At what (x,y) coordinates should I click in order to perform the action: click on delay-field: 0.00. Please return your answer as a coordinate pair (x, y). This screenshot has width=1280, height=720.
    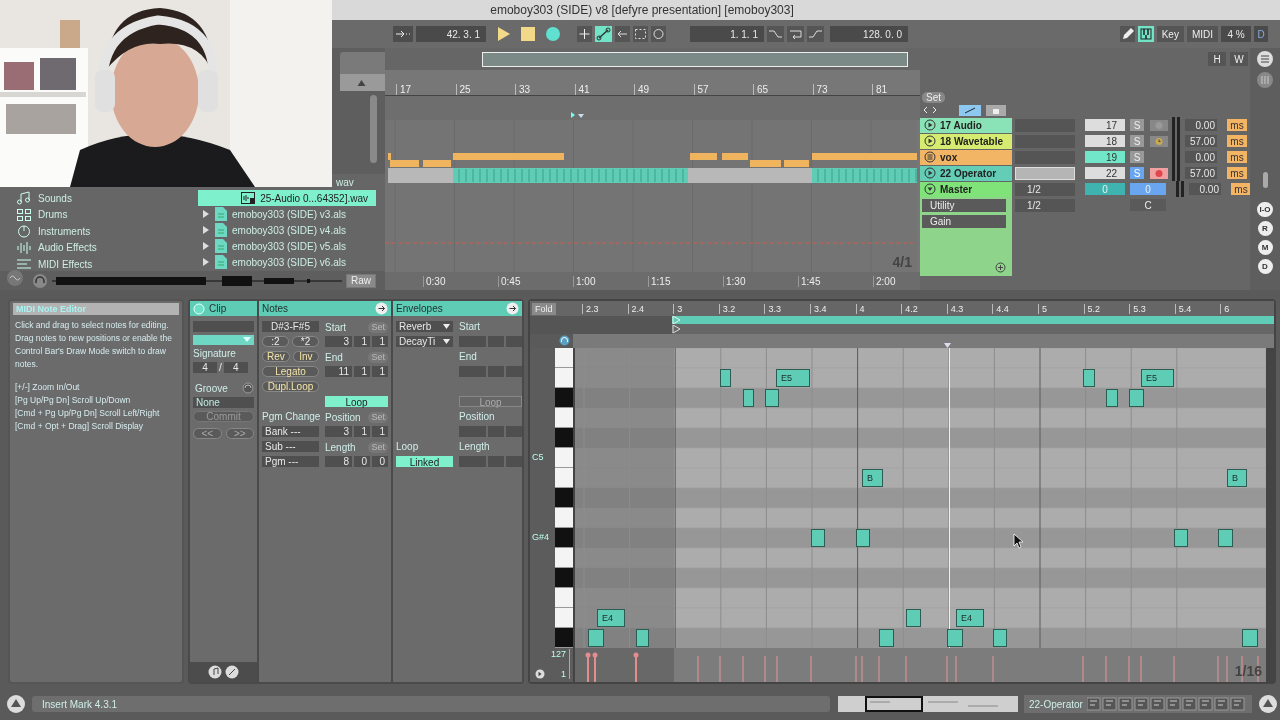
    Looking at the image, I should click on (1201, 125).